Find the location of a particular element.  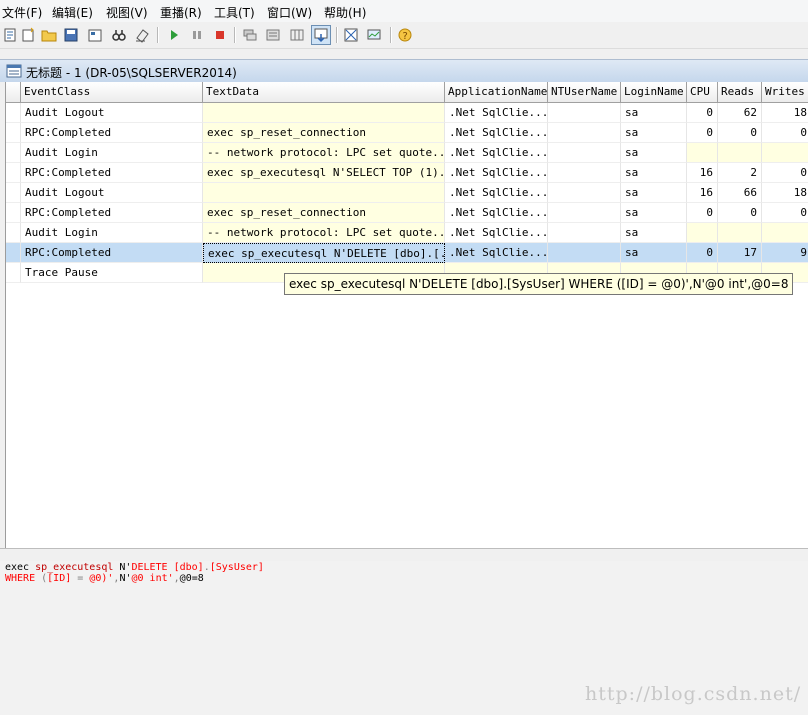

cell-reads: 17 is located at coordinates (740, 253).